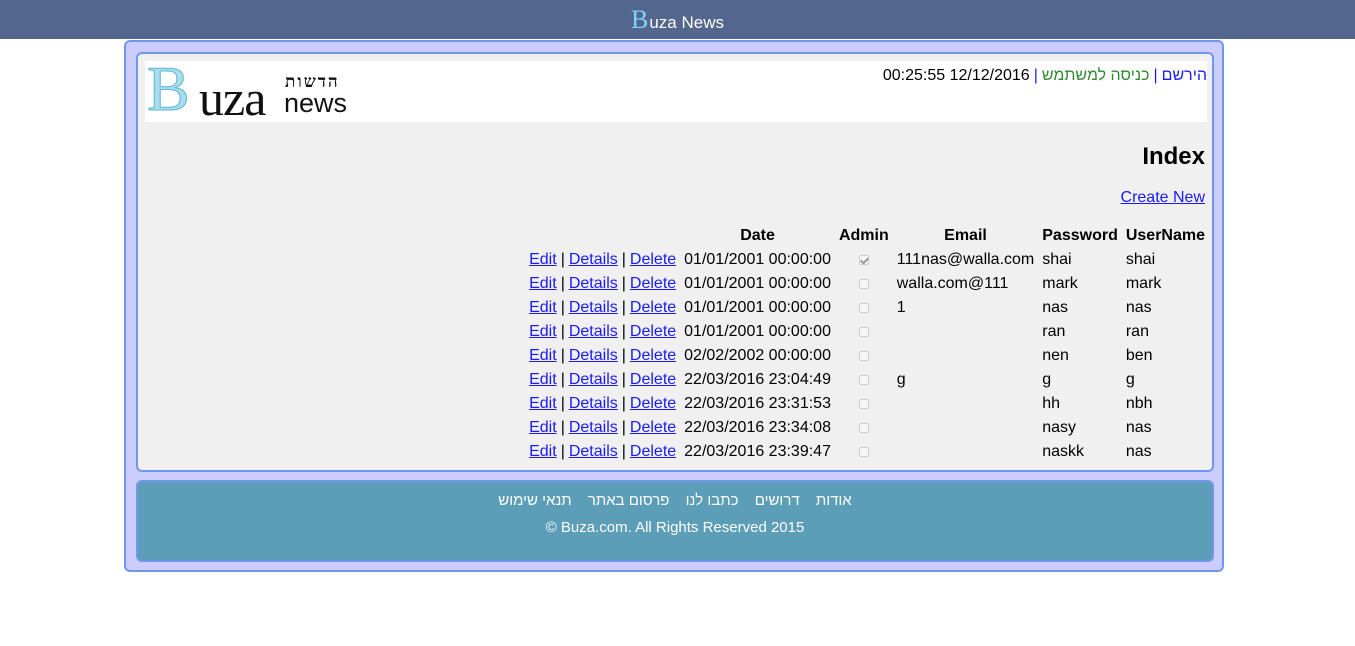 The image size is (1355, 646). I want to click on site-logo: B uza הדשות news, so click(255, 89).